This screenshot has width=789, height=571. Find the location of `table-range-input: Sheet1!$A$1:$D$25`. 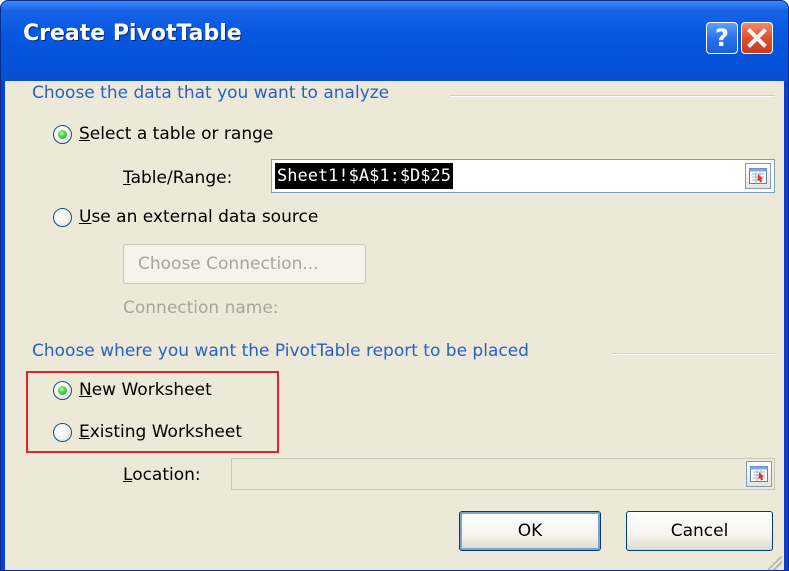

table-range-input: Sheet1!$A$1:$D$25 is located at coordinates (523, 176).